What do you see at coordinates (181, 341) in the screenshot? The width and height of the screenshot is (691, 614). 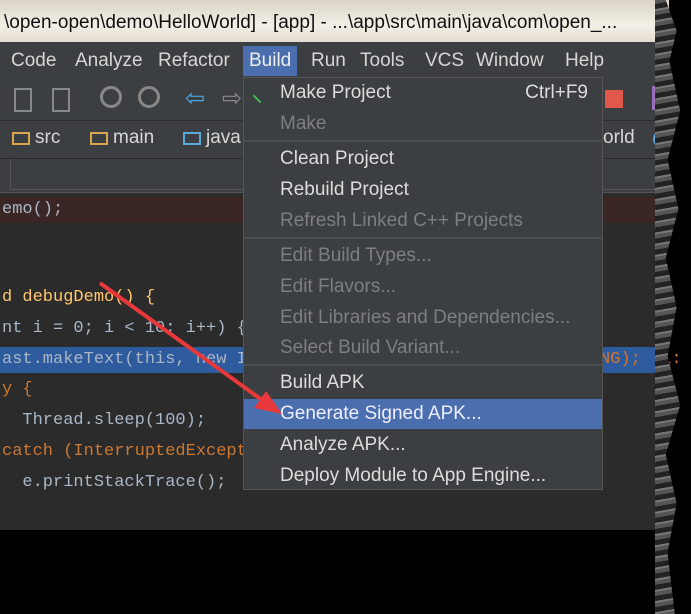 I see `arrow-shaft` at bounding box center [181, 341].